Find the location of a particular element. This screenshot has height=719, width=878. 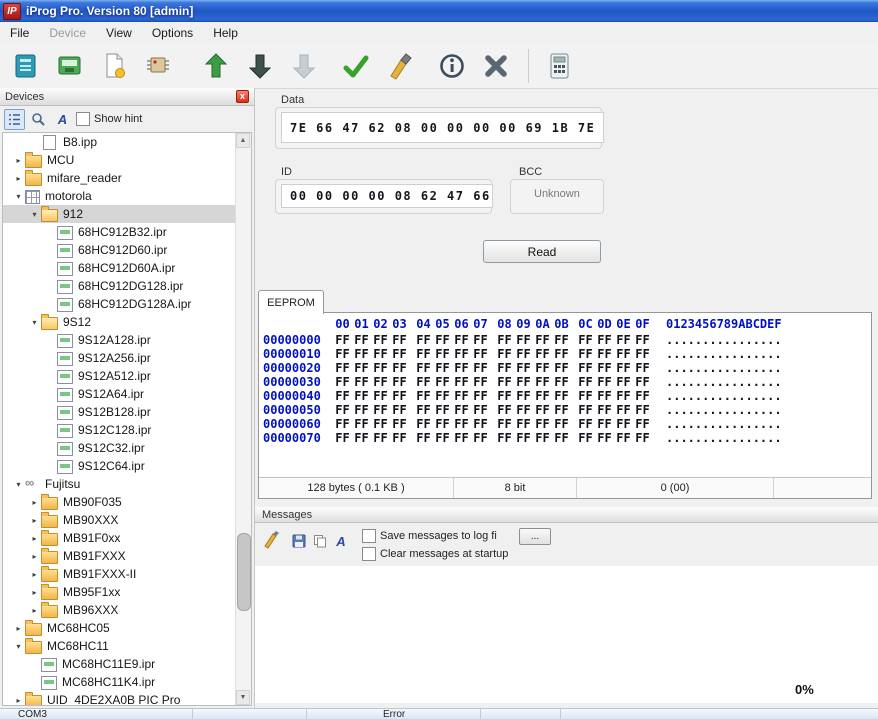

tree-item-68hc912b32-ipr: 68HC912B32.ipr is located at coordinates (119, 232).